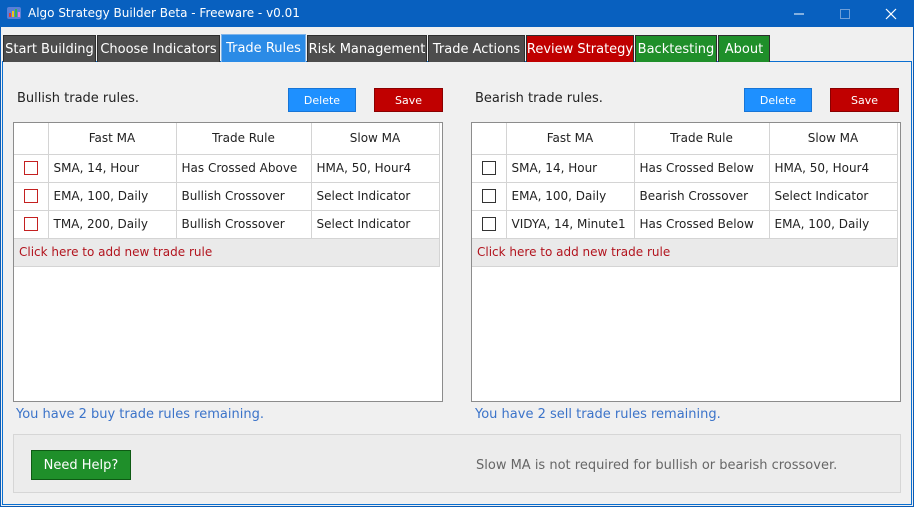 The image size is (914, 507). What do you see at coordinates (244, 168) in the screenshot?
I see `trade-rule-cell: Has Crossed Above` at bounding box center [244, 168].